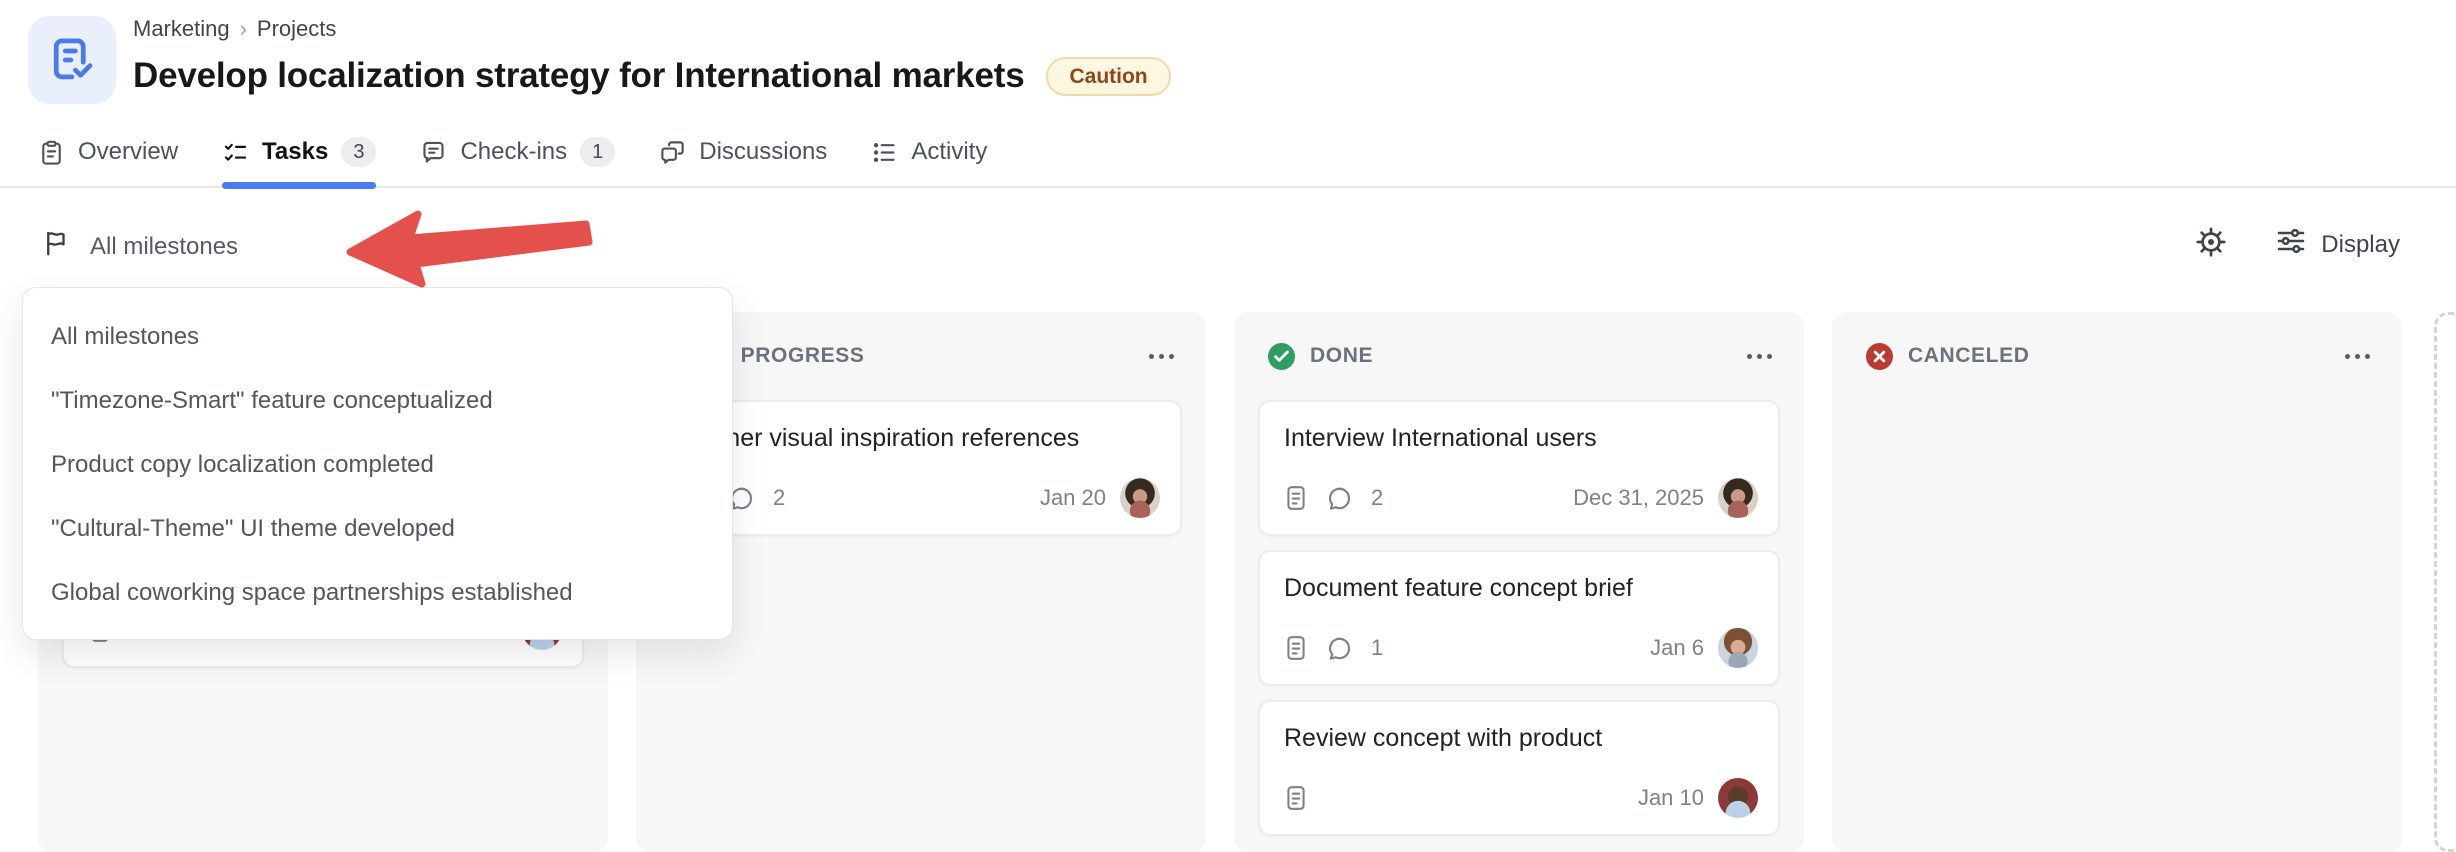 This screenshot has width=2456, height=852. What do you see at coordinates (2291, 244) in the screenshot?
I see `sliders-icon` at bounding box center [2291, 244].